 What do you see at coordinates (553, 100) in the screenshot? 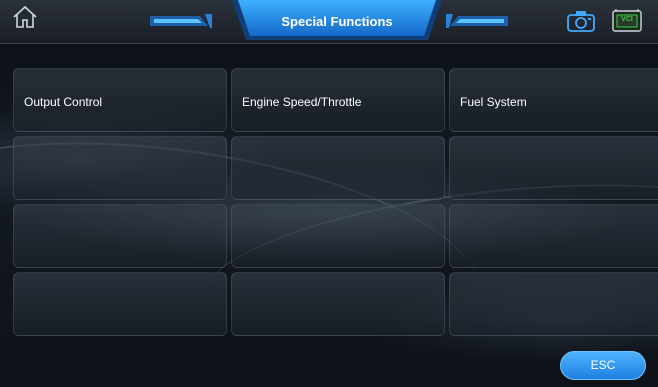
I see `function-button: Fuel System` at bounding box center [553, 100].